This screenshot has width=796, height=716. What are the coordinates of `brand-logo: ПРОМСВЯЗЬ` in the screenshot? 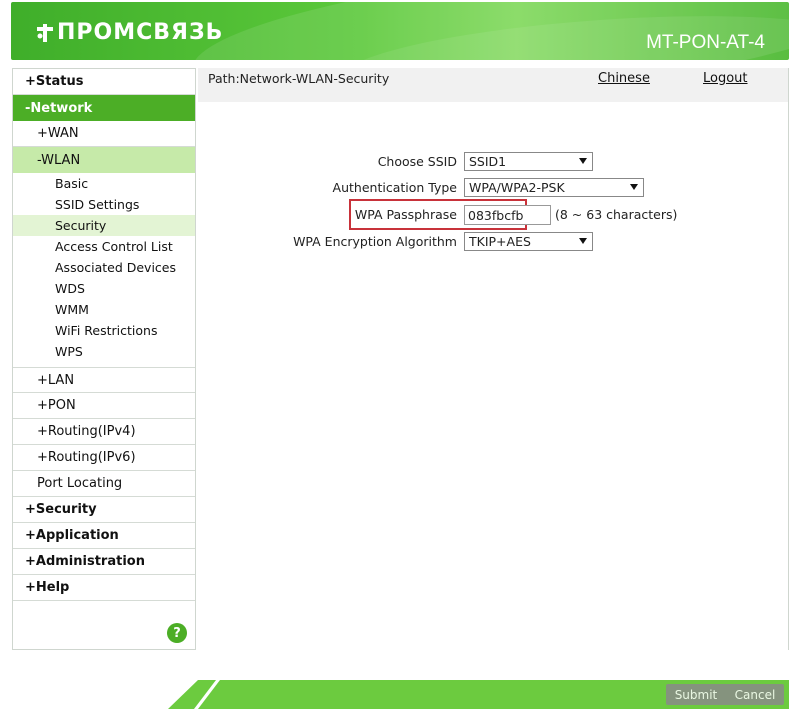 It's located at (130, 32).